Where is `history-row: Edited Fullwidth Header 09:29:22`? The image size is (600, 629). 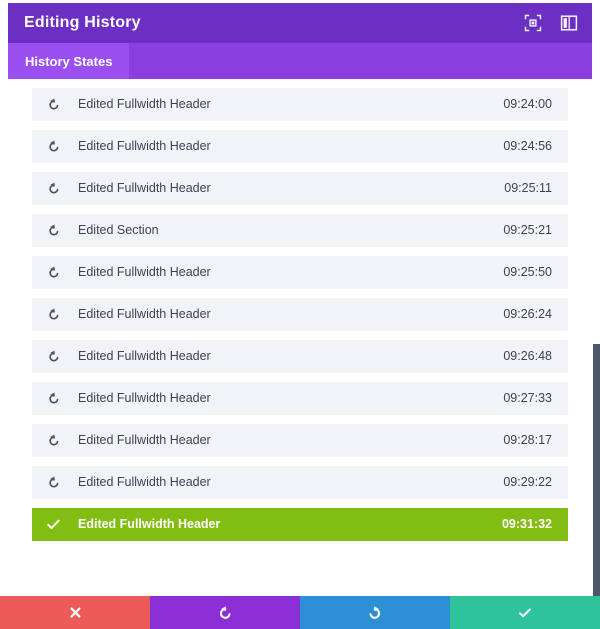
history-row: Edited Fullwidth Header 09:29:22 is located at coordinates (300, 482).